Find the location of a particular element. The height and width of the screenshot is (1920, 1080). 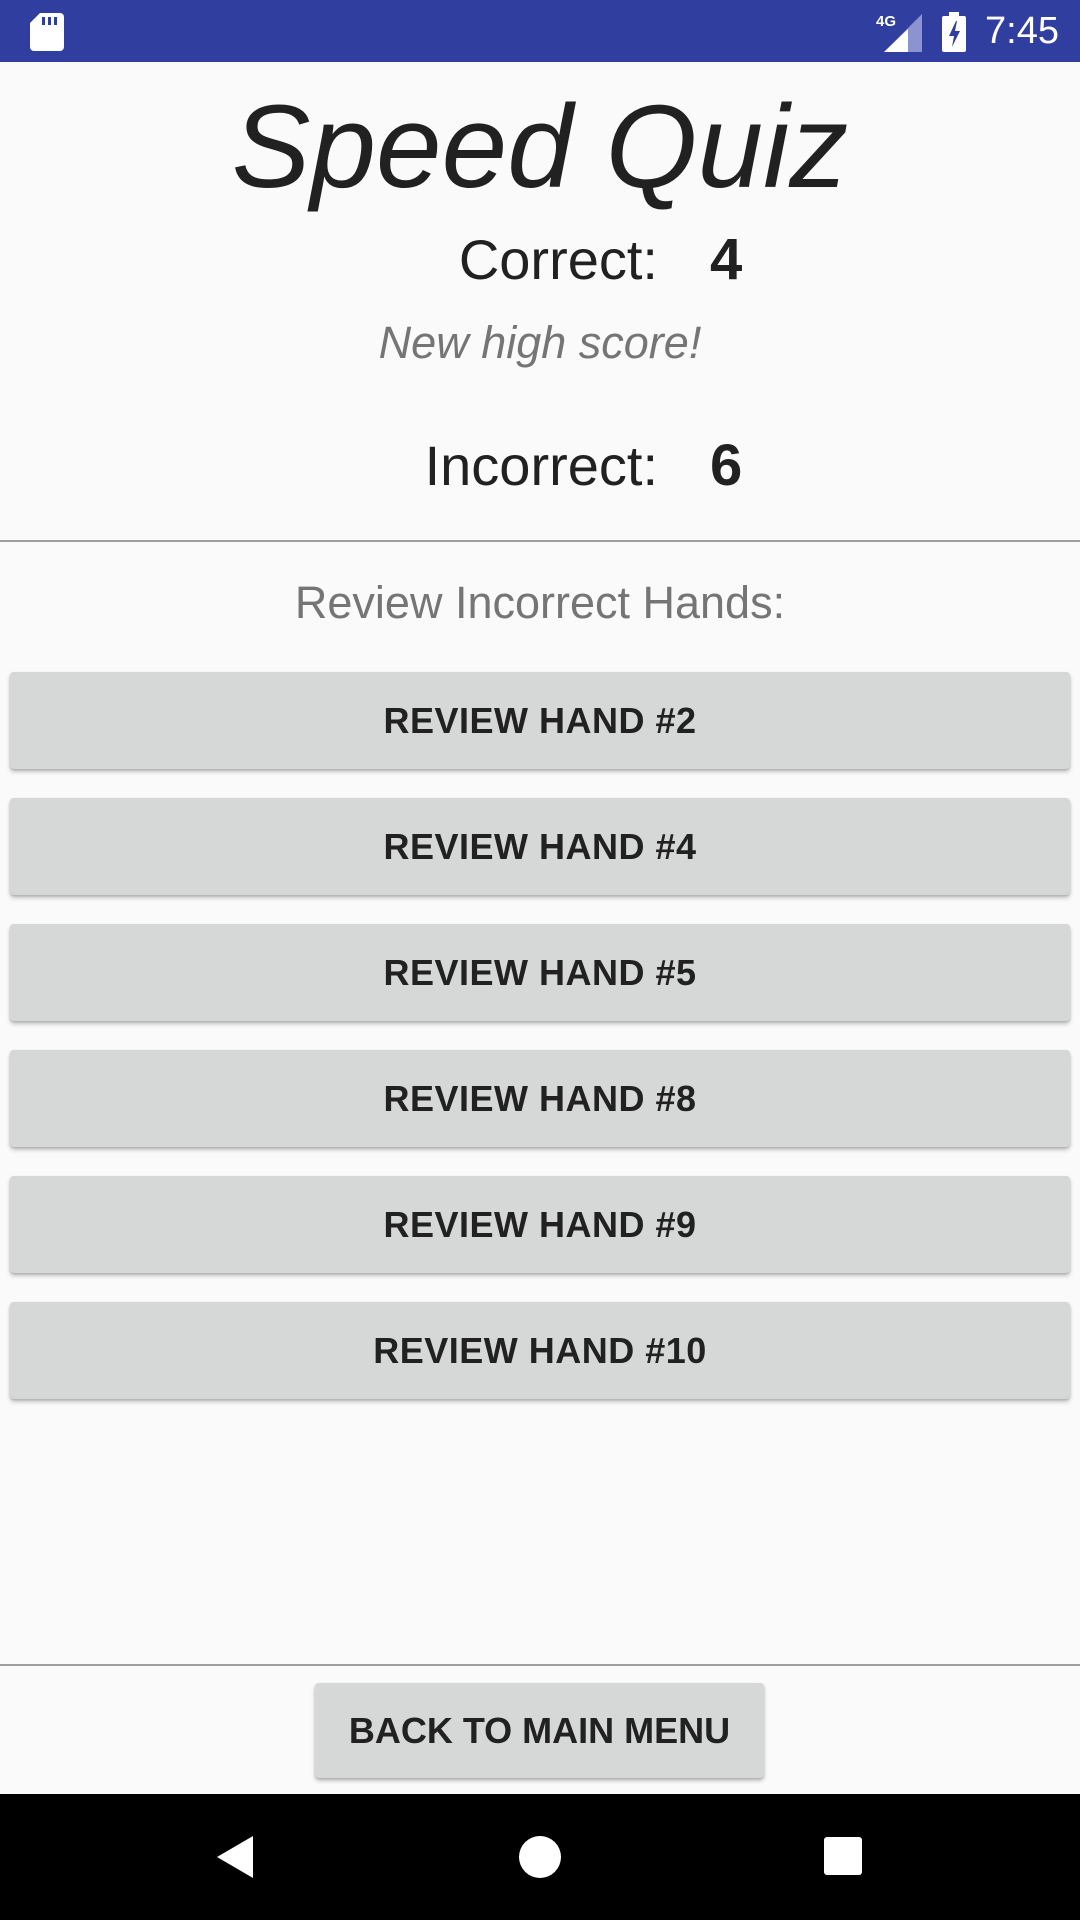

review-hand-2-button: REVIEW HAND #2 is located at coordinates (540, 720).